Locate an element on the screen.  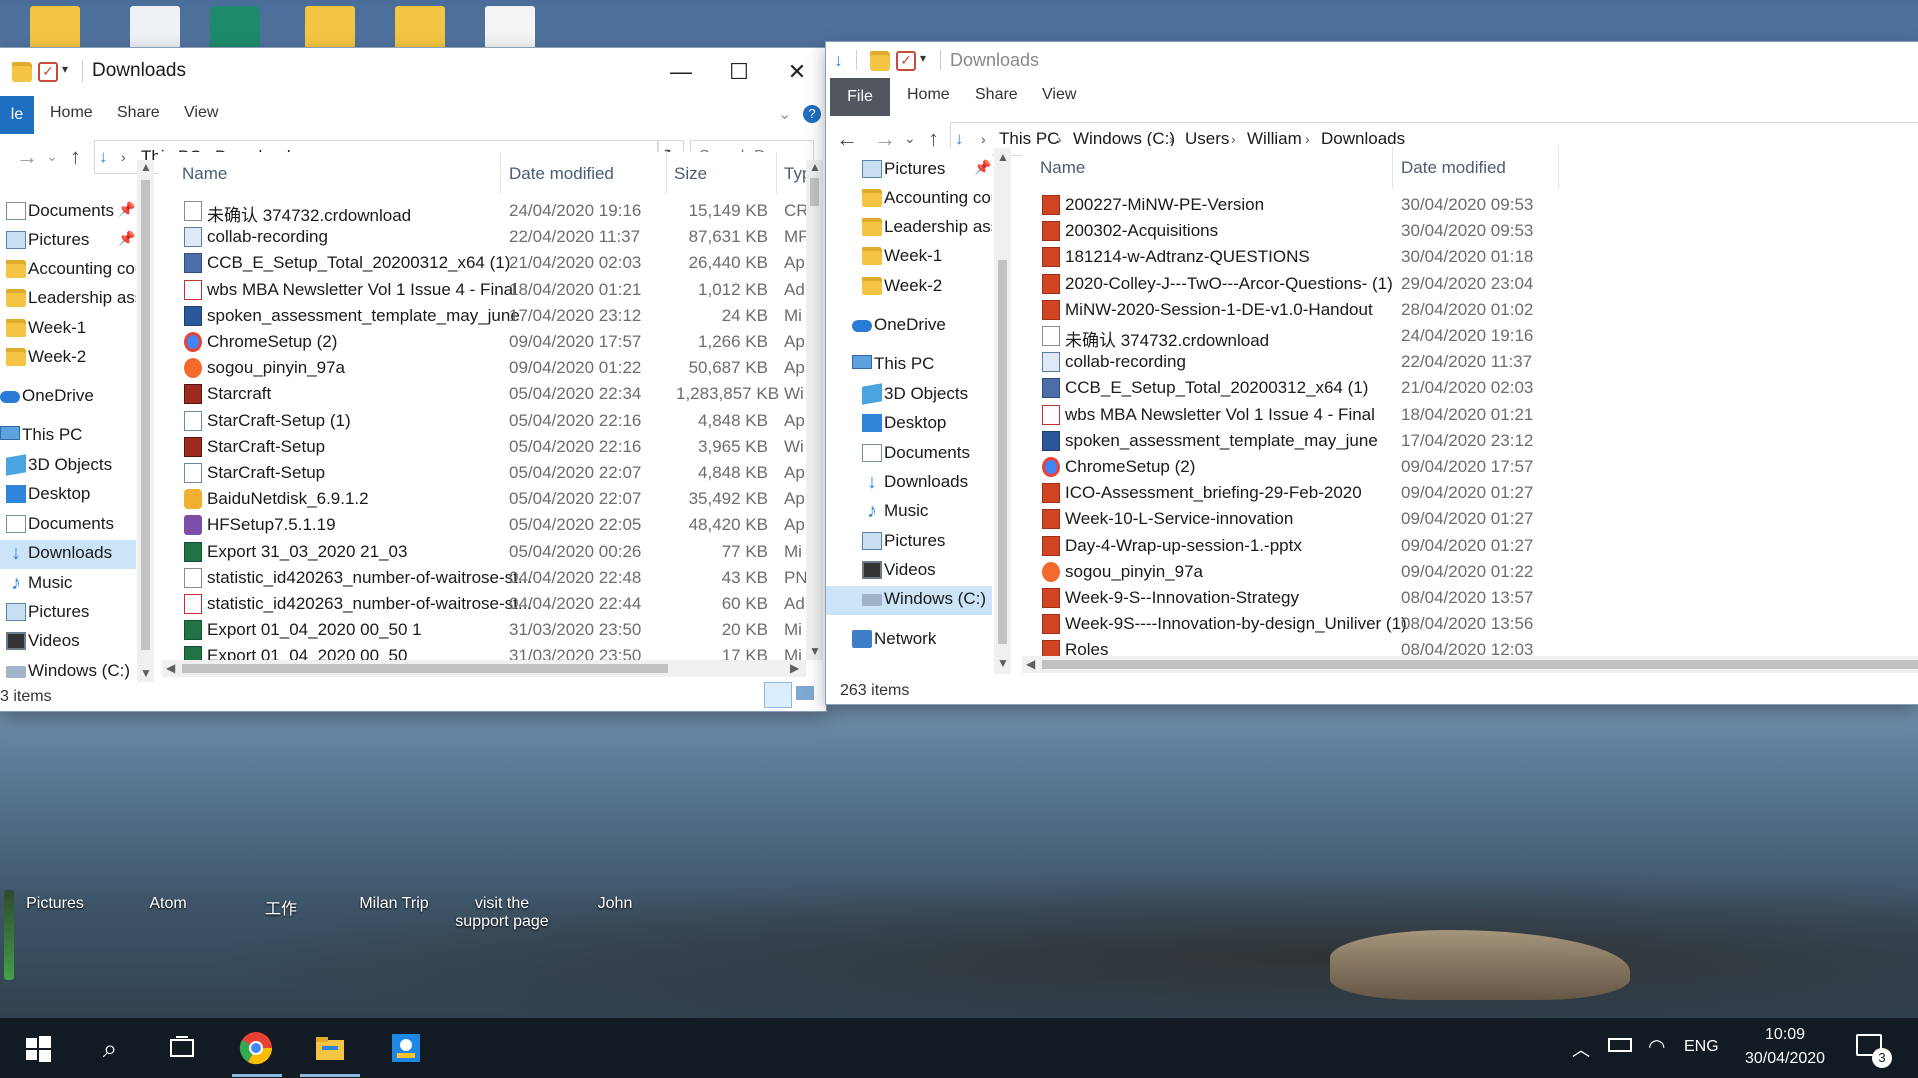
tab-file: File is located at coordinates (860, 97).